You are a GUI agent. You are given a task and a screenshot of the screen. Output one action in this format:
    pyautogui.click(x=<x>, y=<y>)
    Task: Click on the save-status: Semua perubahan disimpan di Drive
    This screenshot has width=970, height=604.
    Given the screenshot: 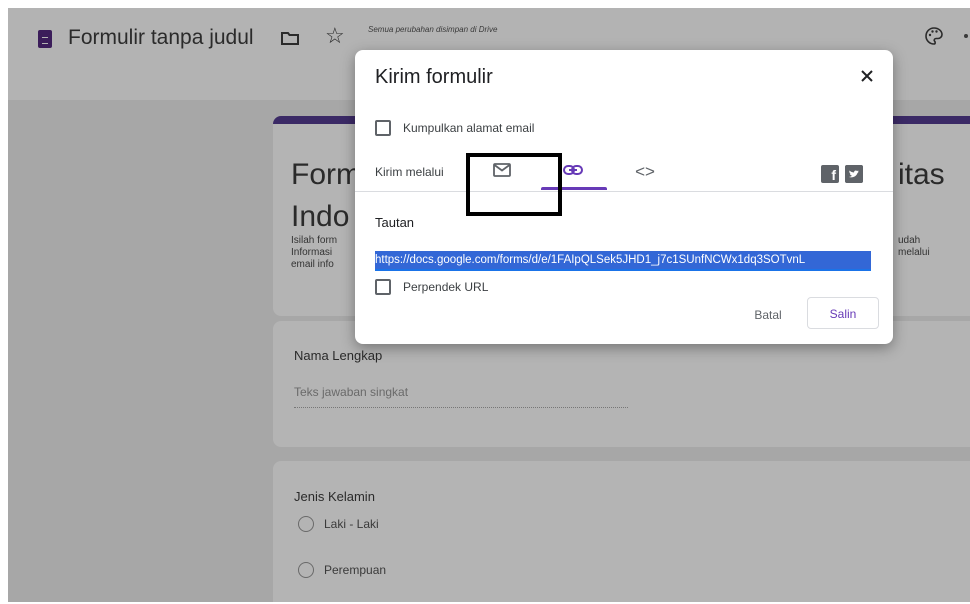 What is the action you would take?
    pyautogui.click(x=433, y=29)
    